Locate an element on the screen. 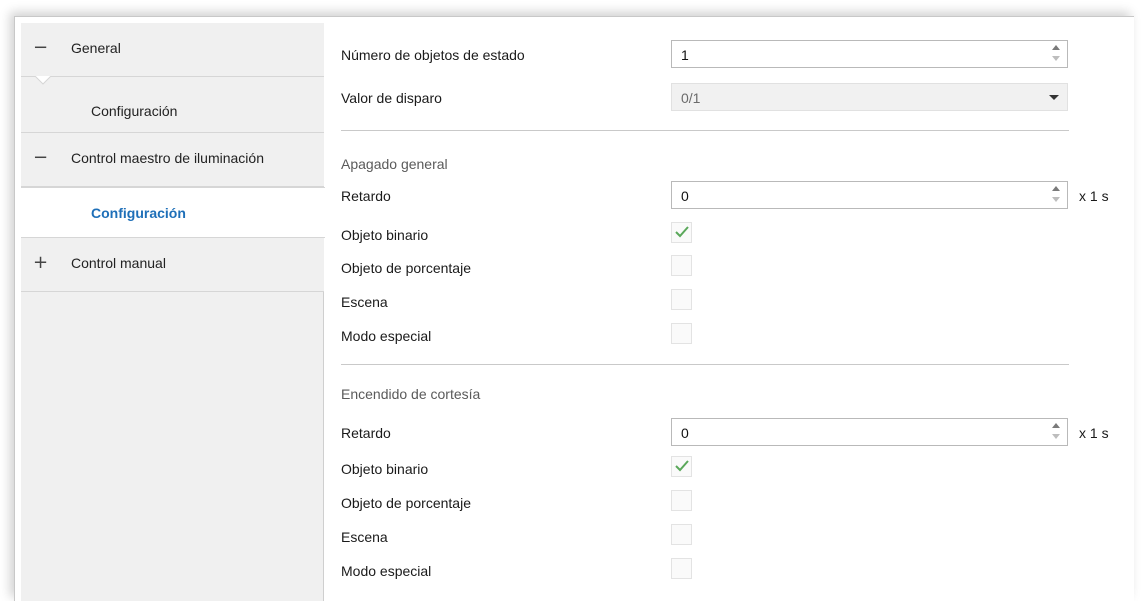 The width and height of the screenshot is (1145, 601). sidebar-item-control-maestro: − Control maestro de iluminación is located at coordinates (172, 160).